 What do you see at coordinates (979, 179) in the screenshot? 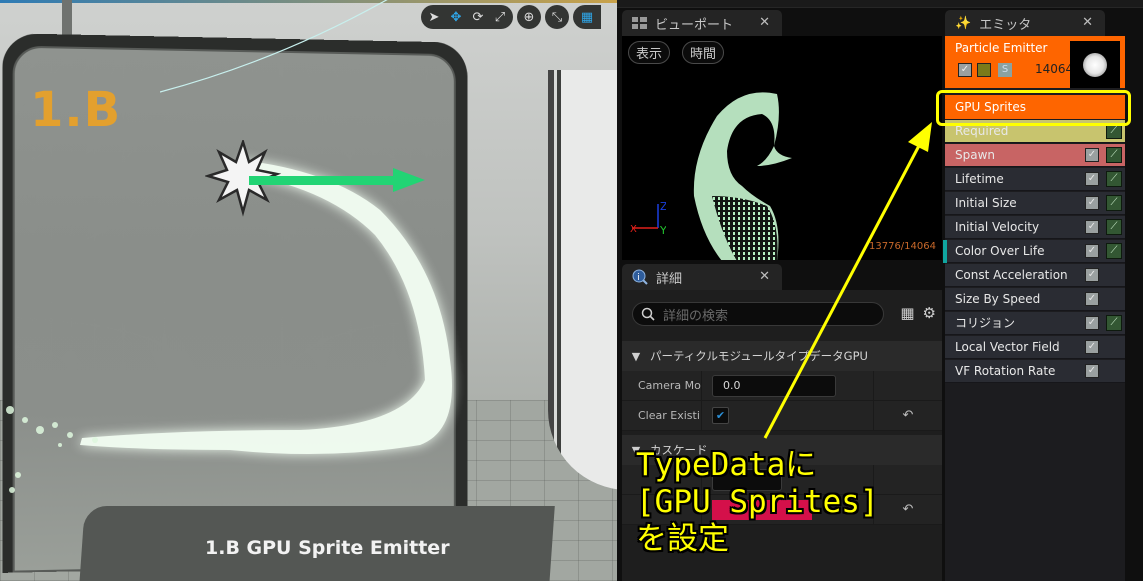
I see `module-label: Lifetime` at bounding box center [979, 179].